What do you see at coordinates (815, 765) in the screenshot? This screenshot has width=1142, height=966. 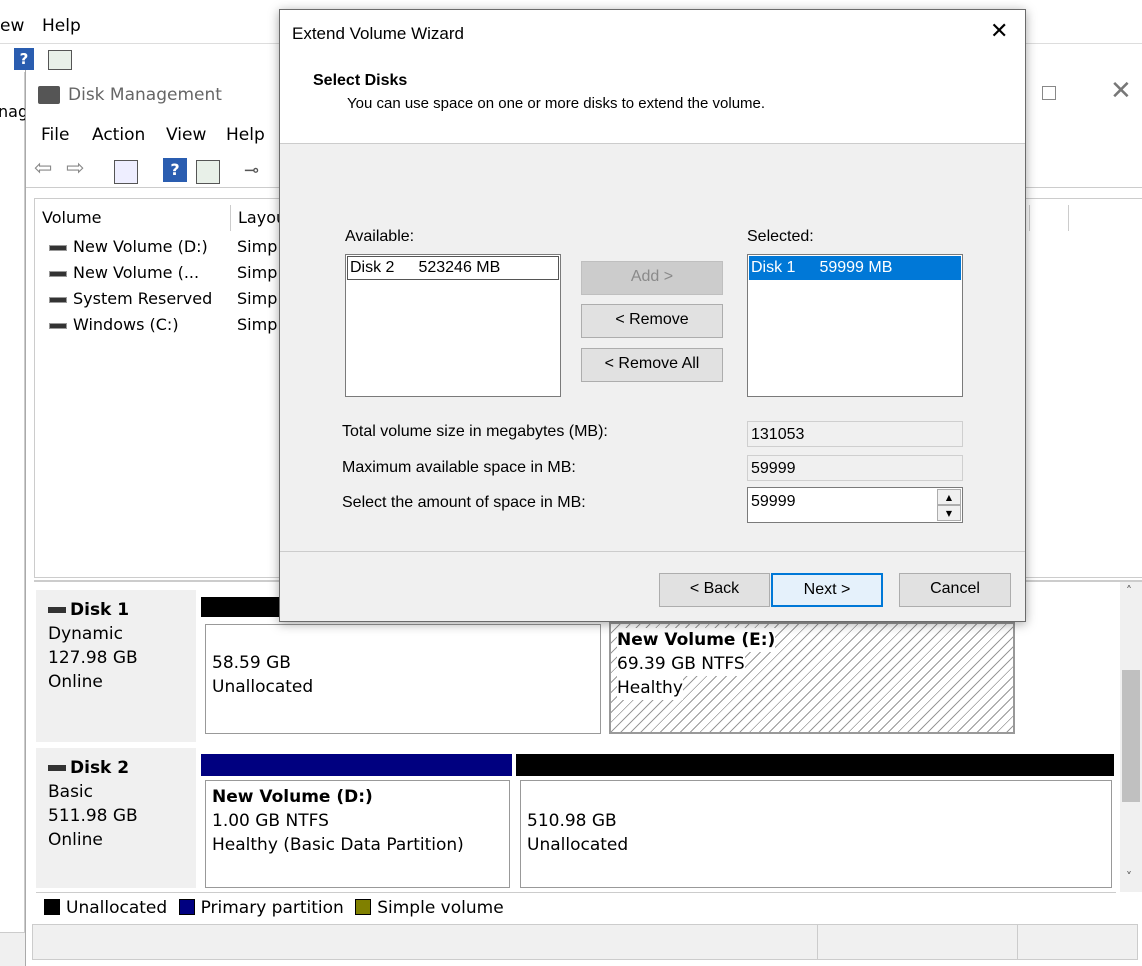 I see `disk-2-unallocated-bar` at bounding box center [815, 765].